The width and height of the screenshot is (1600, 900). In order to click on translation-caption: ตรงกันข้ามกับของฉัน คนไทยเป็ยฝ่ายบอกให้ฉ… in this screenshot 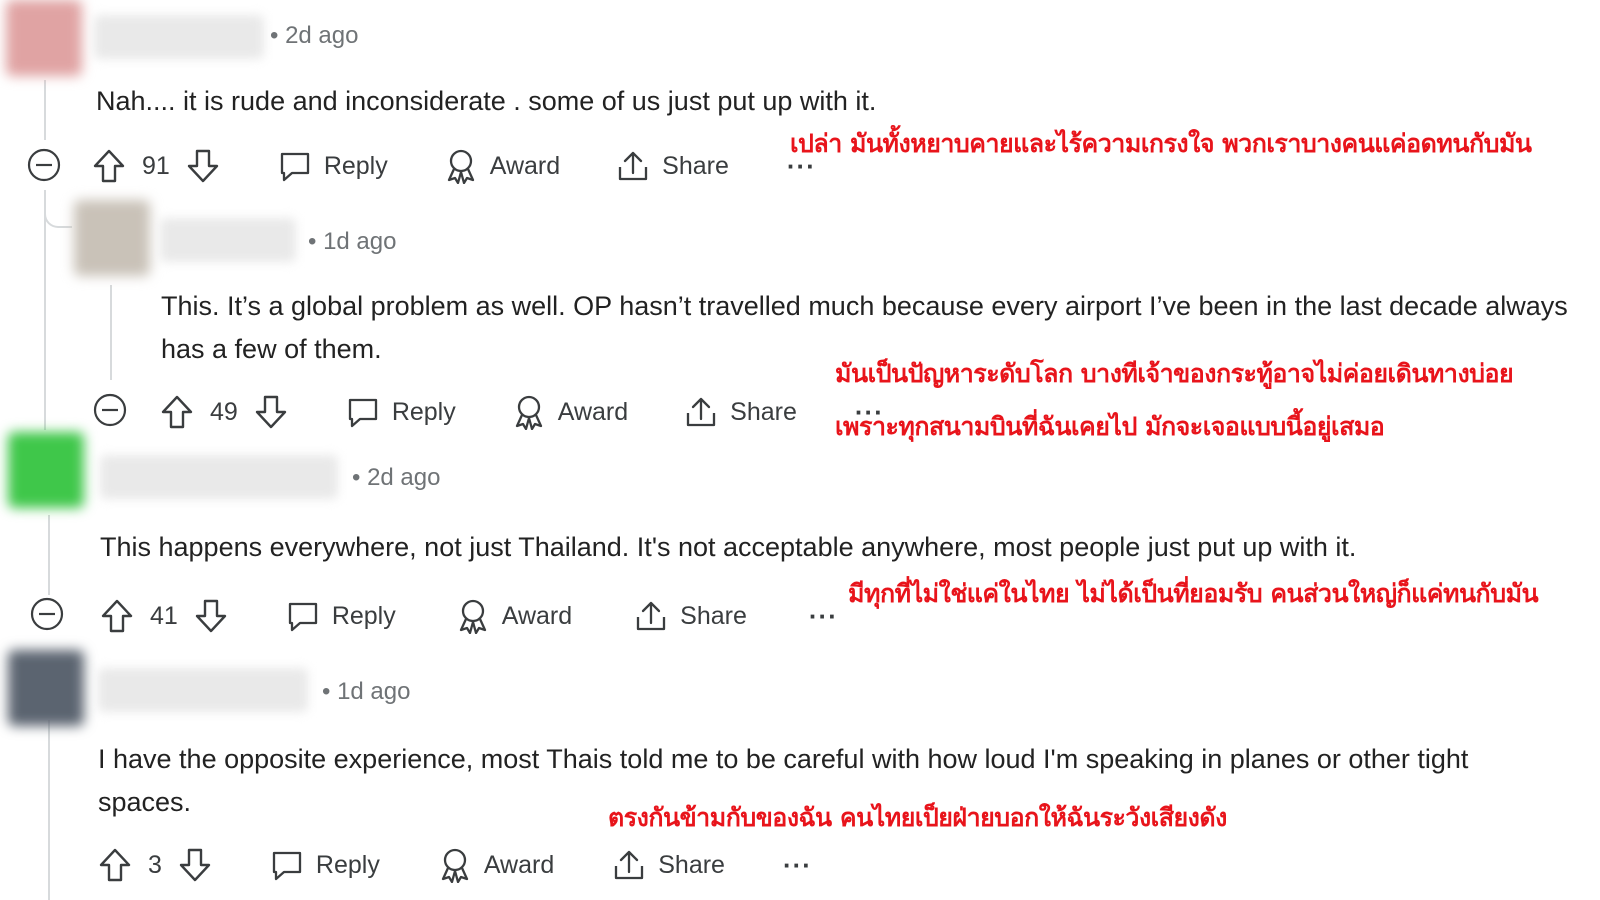, I will do `click(917, 817)`.